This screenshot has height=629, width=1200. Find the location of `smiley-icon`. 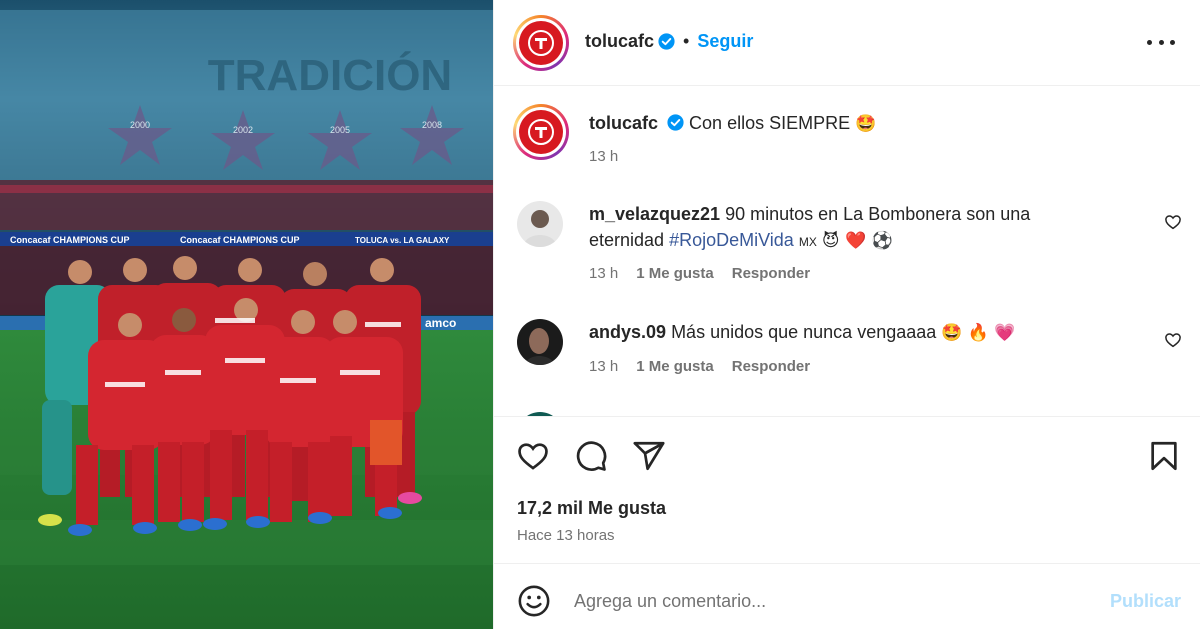

smiley-icon is located at coordinates (534, 601).